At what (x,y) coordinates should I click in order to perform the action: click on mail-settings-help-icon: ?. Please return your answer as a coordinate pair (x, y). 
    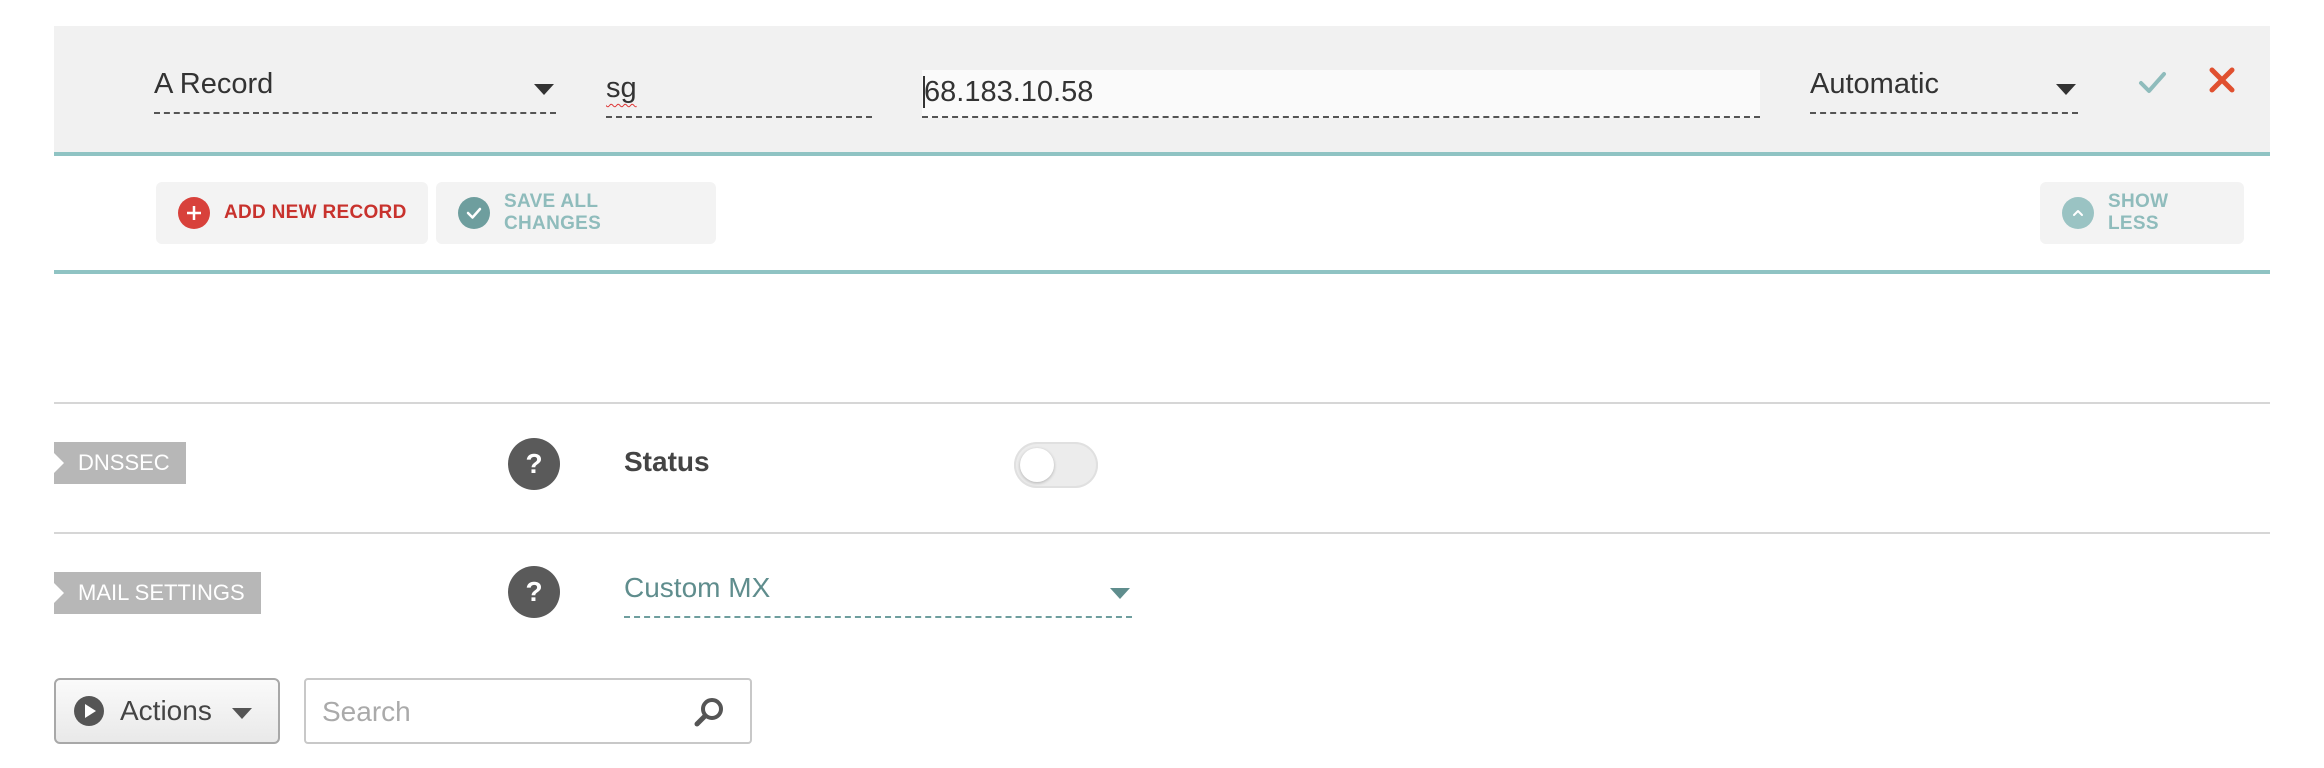
    Looking at the image, I should click on (534, 592).